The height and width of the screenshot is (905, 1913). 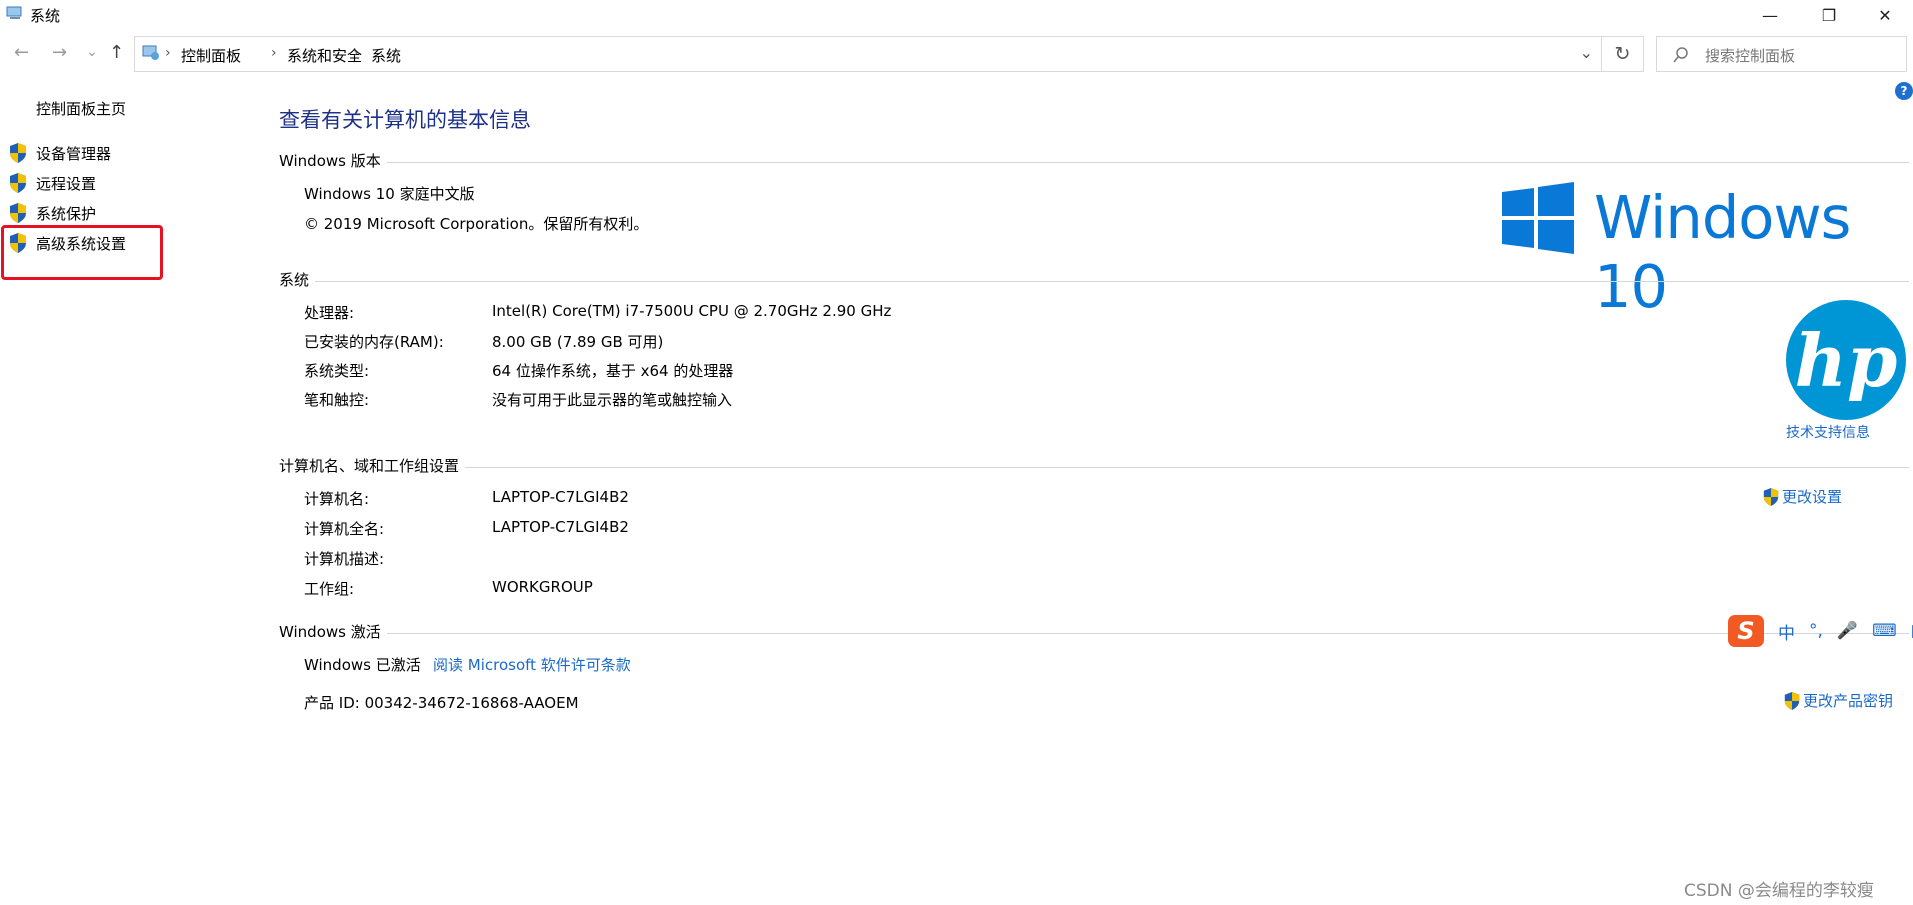 What do you see at coordinates (1538, 218) in the screenshot?
I see `windows-logo-icon` at bounding box center [1538, 218].